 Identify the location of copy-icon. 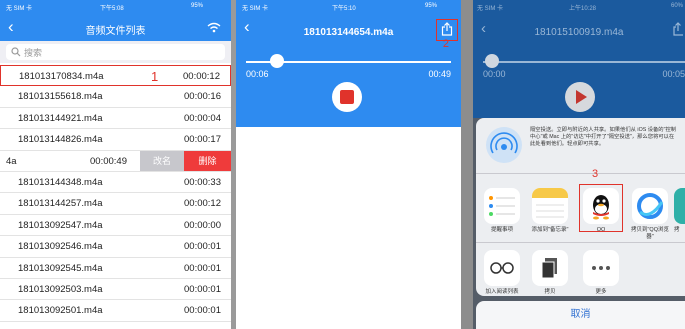
(550, 268).